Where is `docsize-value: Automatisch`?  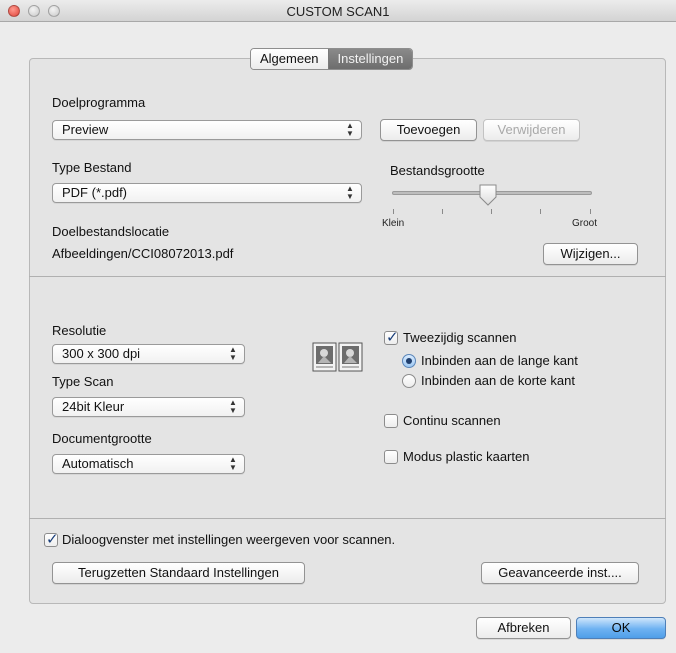 docsize-value: Automatisch is located at coordinates (98, 463).